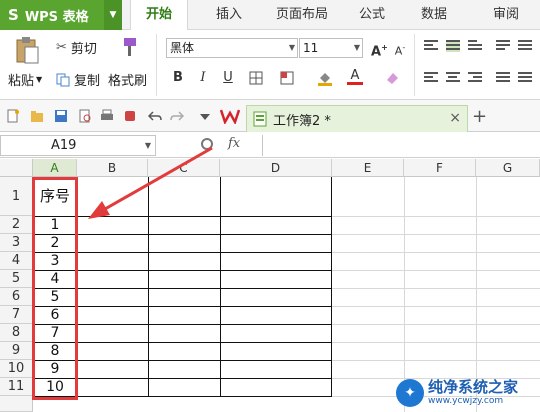  Describe the element at coordinates (506, 15) in the screenshot. I see `tab-review: 审阅` at that location.